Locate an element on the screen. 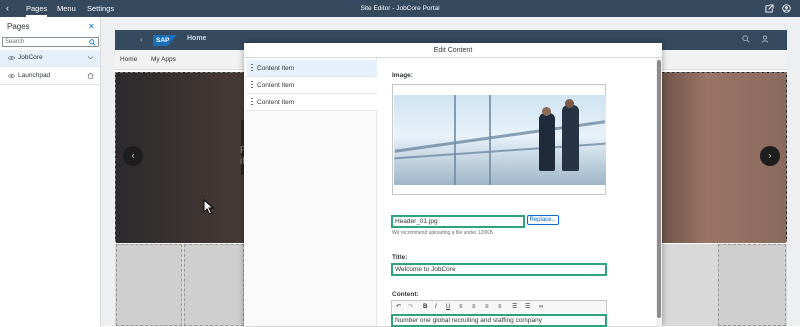 The width and height of the screenshot is (800, 327). align-justify-icon: ≡ is located at coordinates (500, 307).